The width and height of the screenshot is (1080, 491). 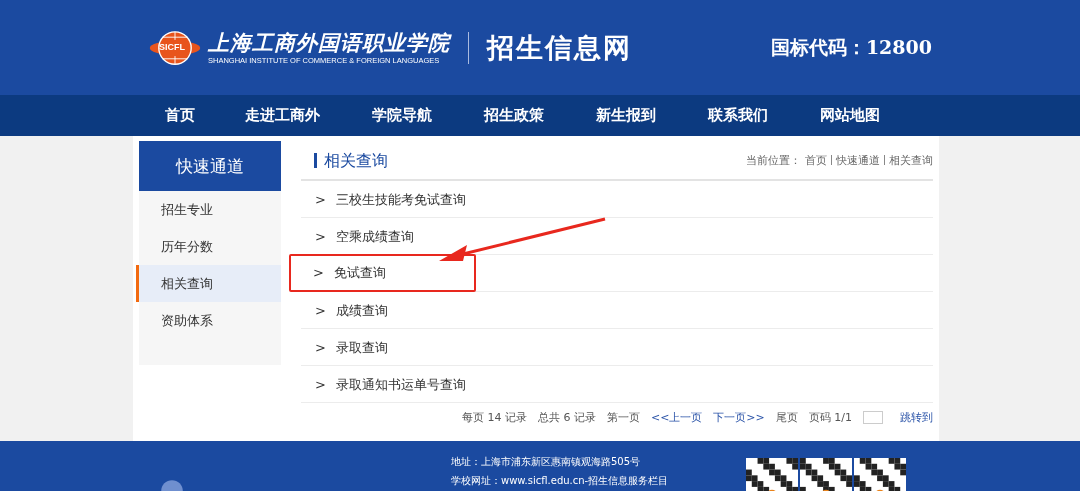 I want to click on site-title: 招生信息网, so click(x=559, y=47).